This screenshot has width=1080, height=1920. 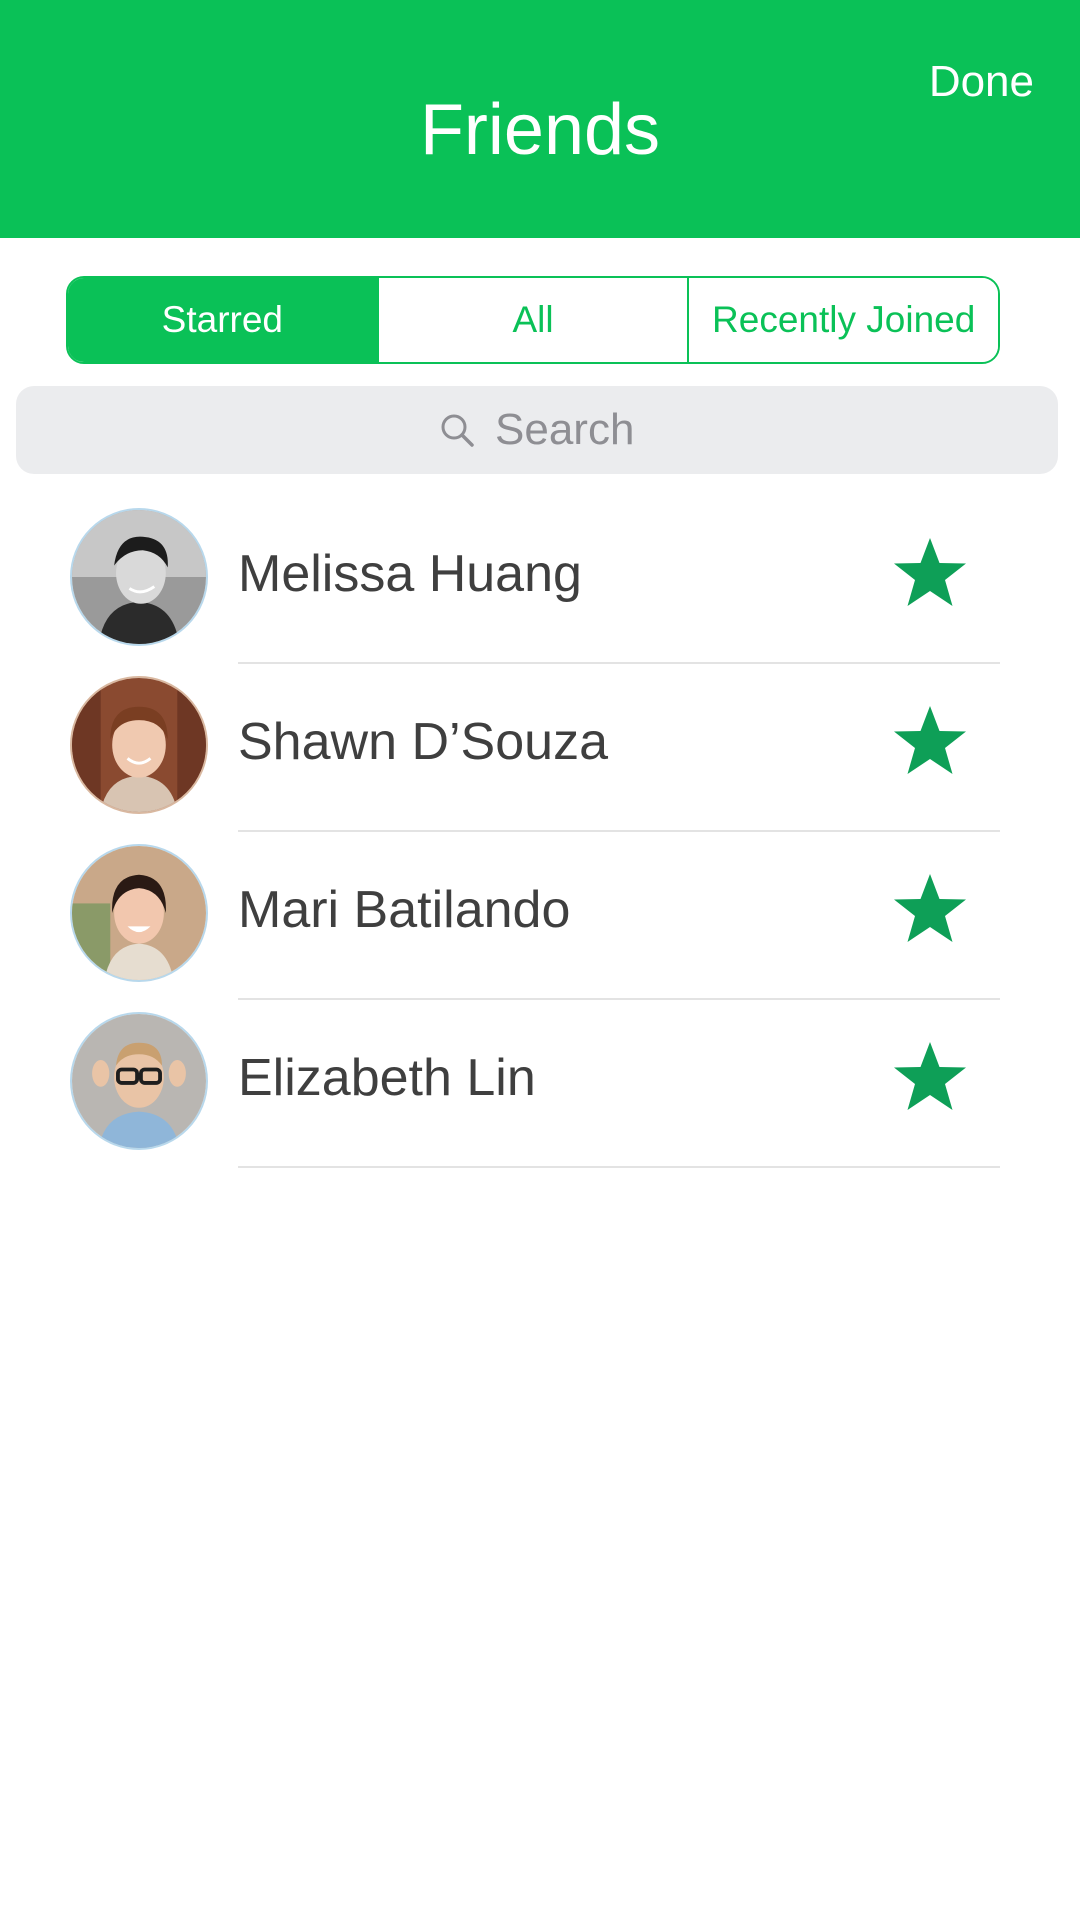 I want to click on tab-starred: Starred, so click(x=222, y=320).